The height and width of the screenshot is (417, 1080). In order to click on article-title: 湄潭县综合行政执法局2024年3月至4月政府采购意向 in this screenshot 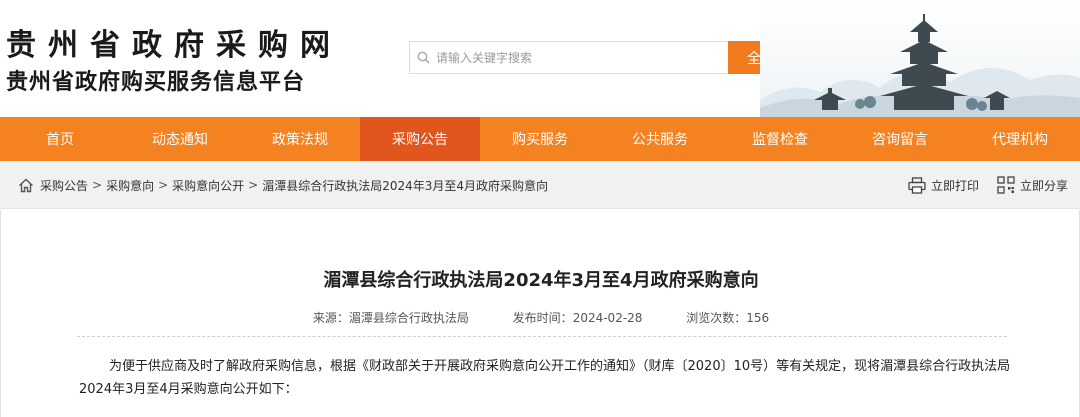, I will do `click(541, 280)`.